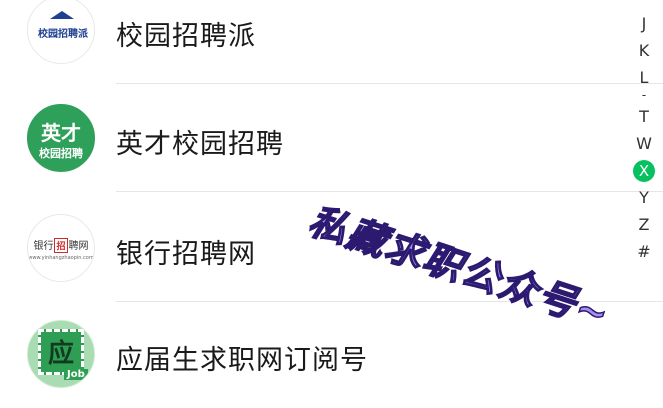  What do you see at coordinates (644, 170) in the screenshot?
I see `index-letter-active: X` at bounding box center [644, 170].